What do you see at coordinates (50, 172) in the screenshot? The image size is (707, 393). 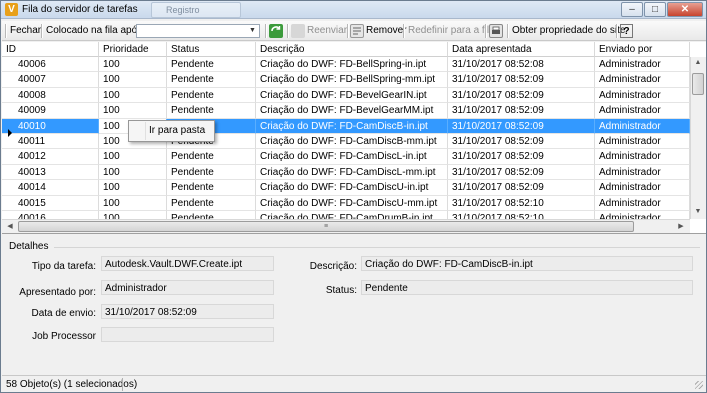 I see `cell-id: 40013` at bounding box center [50, 172].